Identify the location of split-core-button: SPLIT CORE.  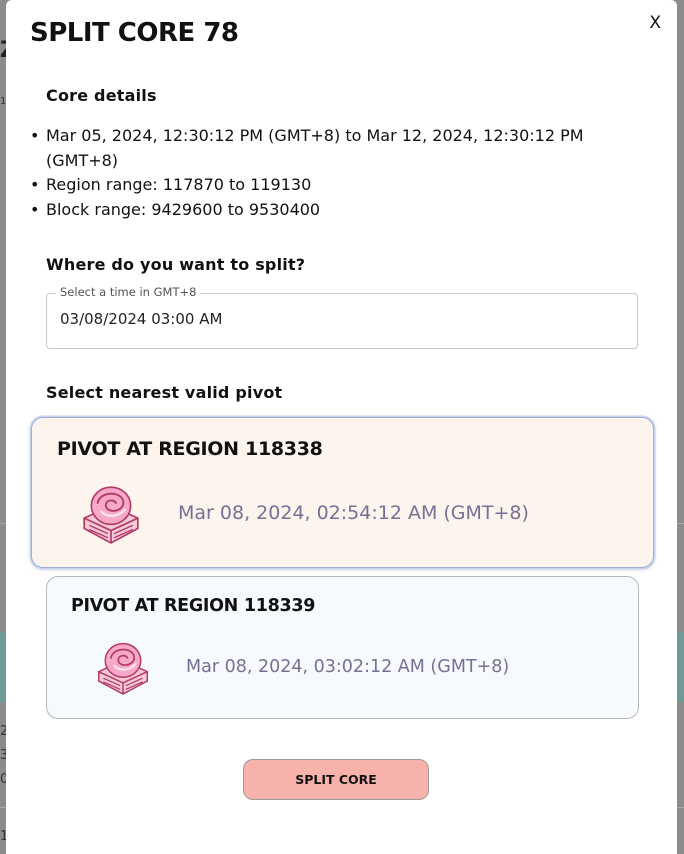
(336, 779).